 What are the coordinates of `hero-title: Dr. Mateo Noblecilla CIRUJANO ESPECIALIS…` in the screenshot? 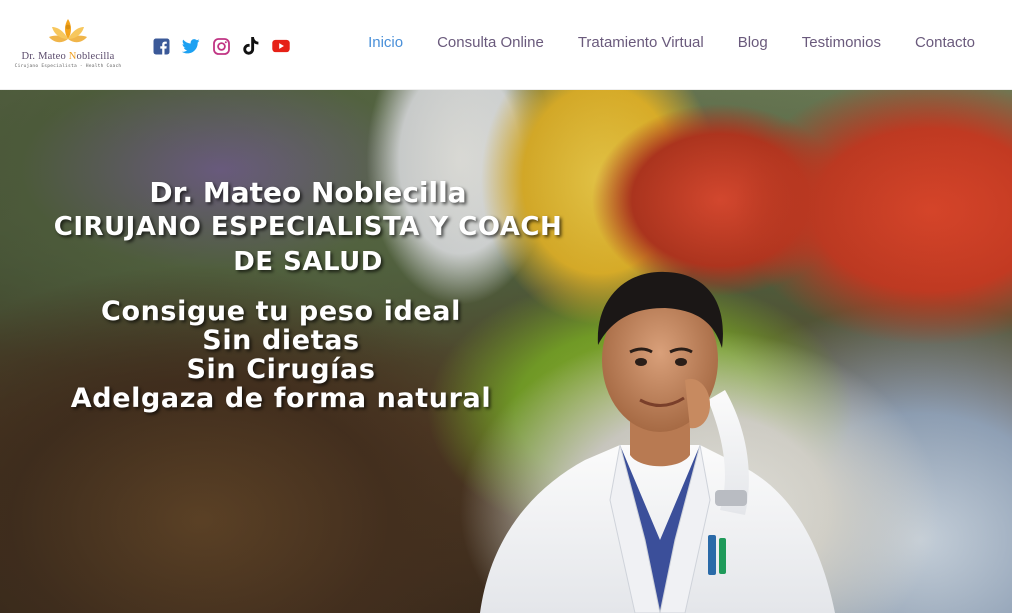 It's located at (308, 227).